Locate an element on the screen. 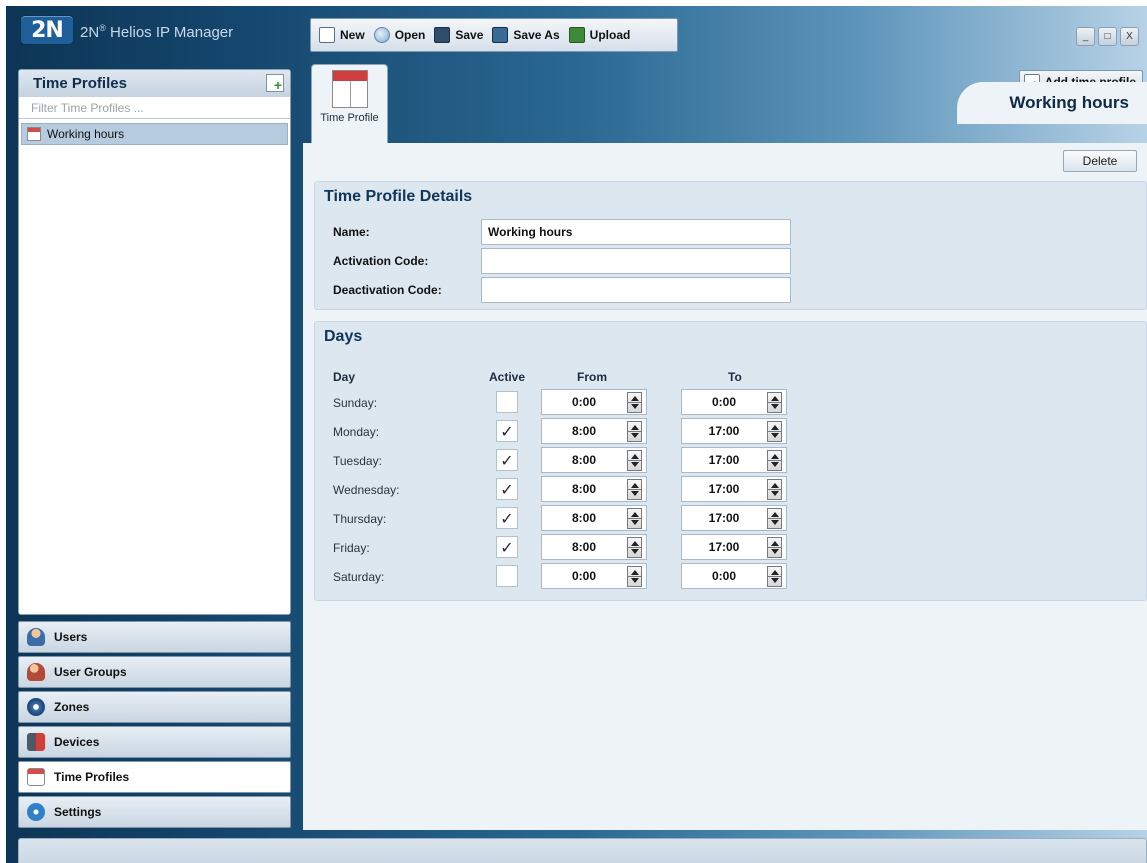  new-button: New is located at coordinates (342, 35).